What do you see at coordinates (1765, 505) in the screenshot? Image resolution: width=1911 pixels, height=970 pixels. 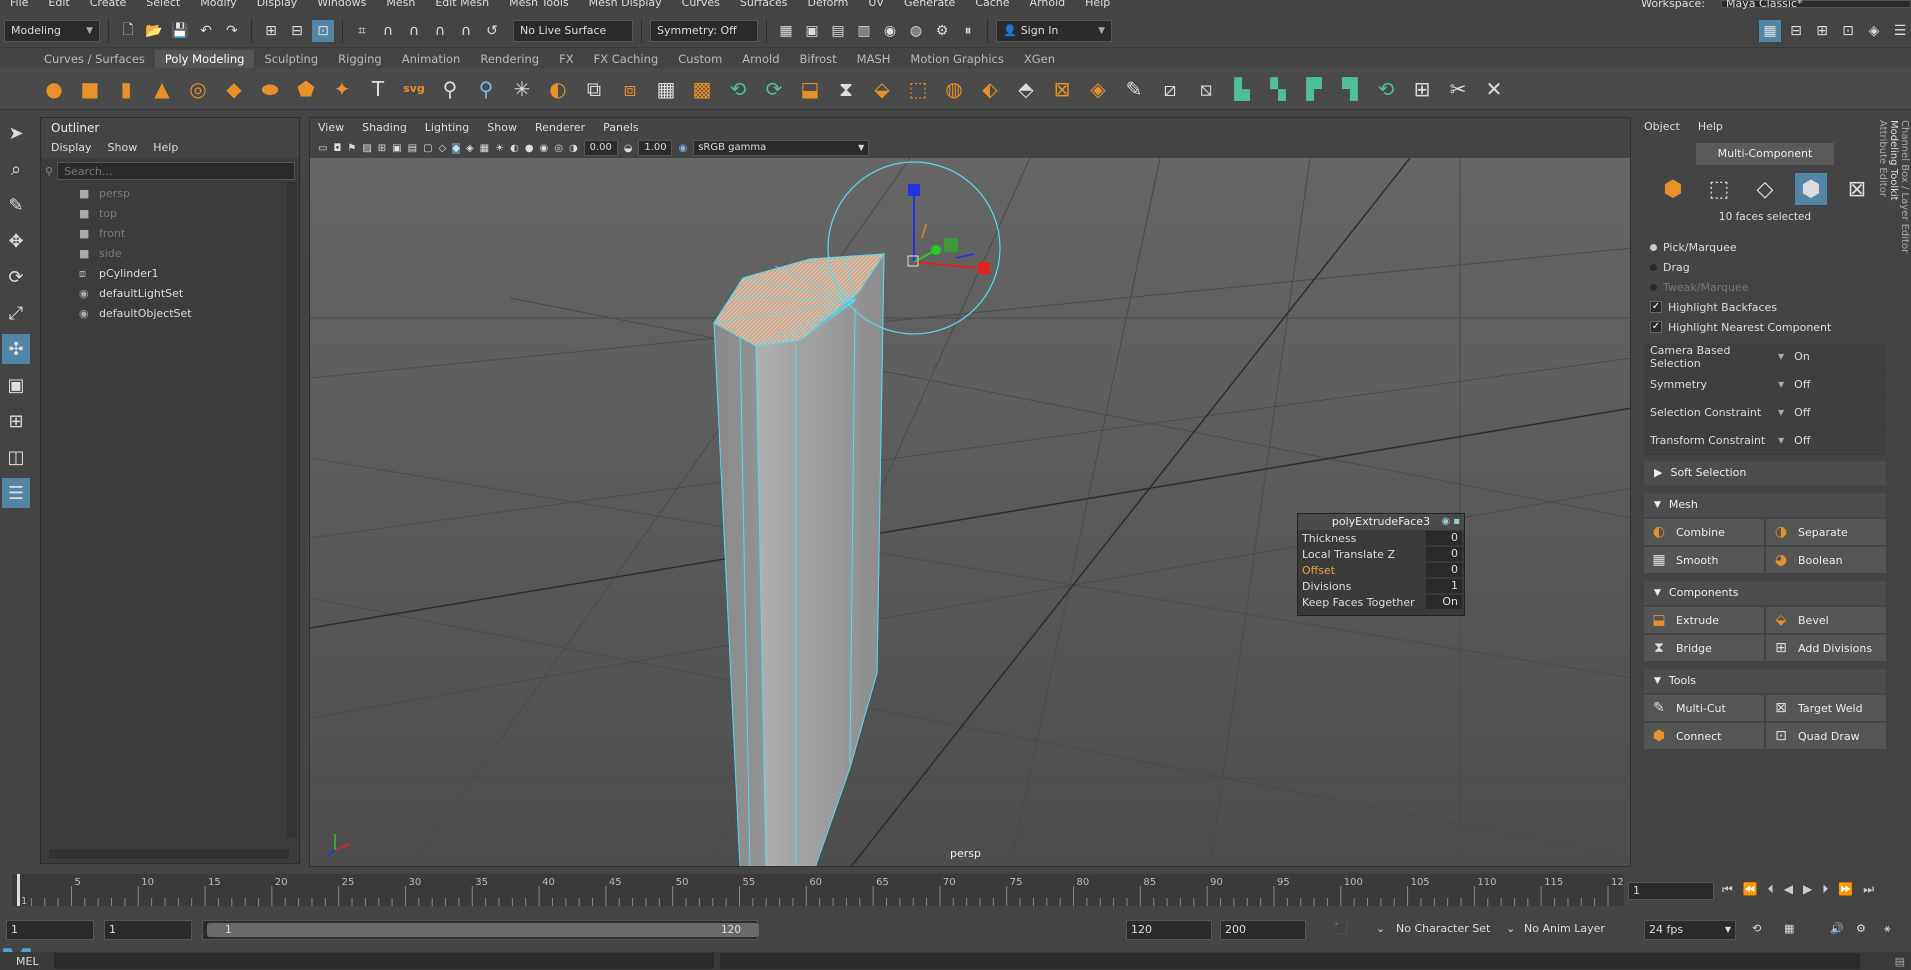 I see `mesh-section-header: ▼ Mesh` at bounding box center [1765, 505].